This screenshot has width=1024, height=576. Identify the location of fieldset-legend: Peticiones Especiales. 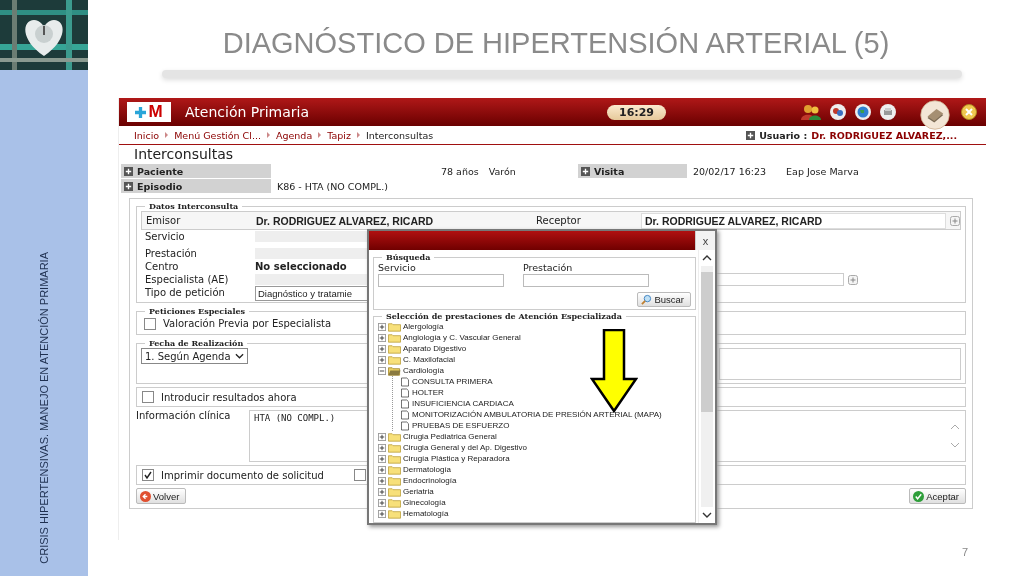
(197, 311).